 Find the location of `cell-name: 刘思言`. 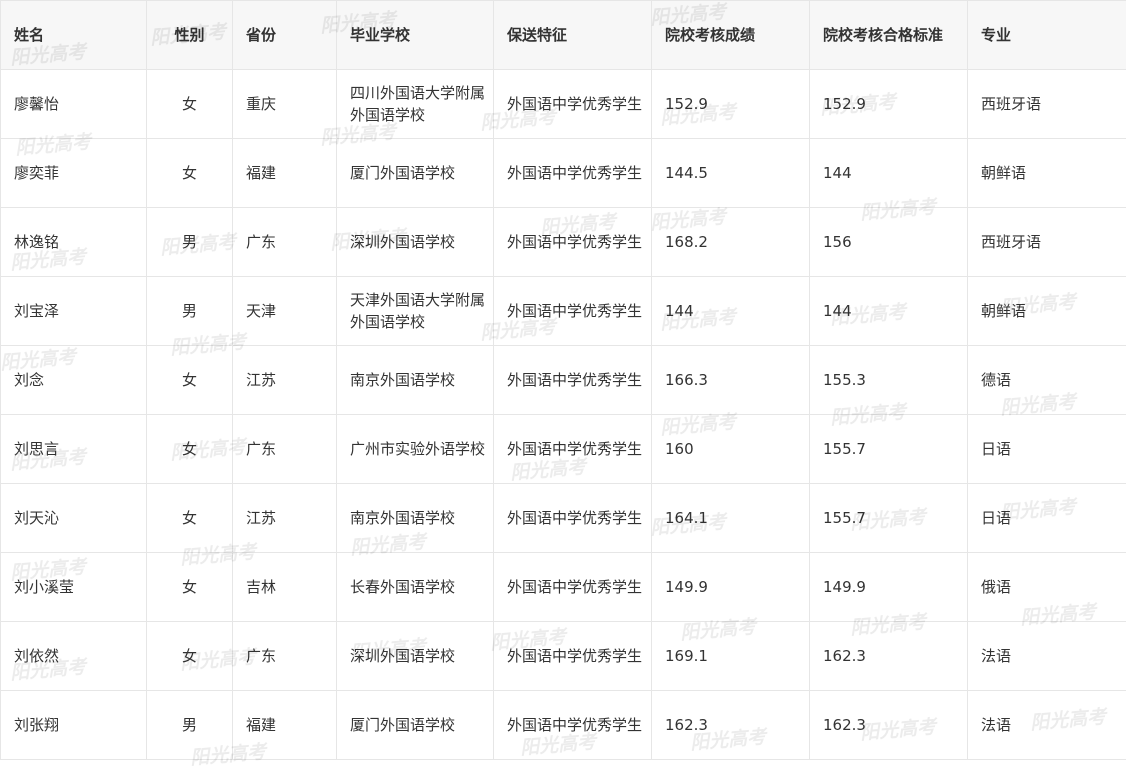

cell-name: 刘思言 is located at coordinates (74, 449).